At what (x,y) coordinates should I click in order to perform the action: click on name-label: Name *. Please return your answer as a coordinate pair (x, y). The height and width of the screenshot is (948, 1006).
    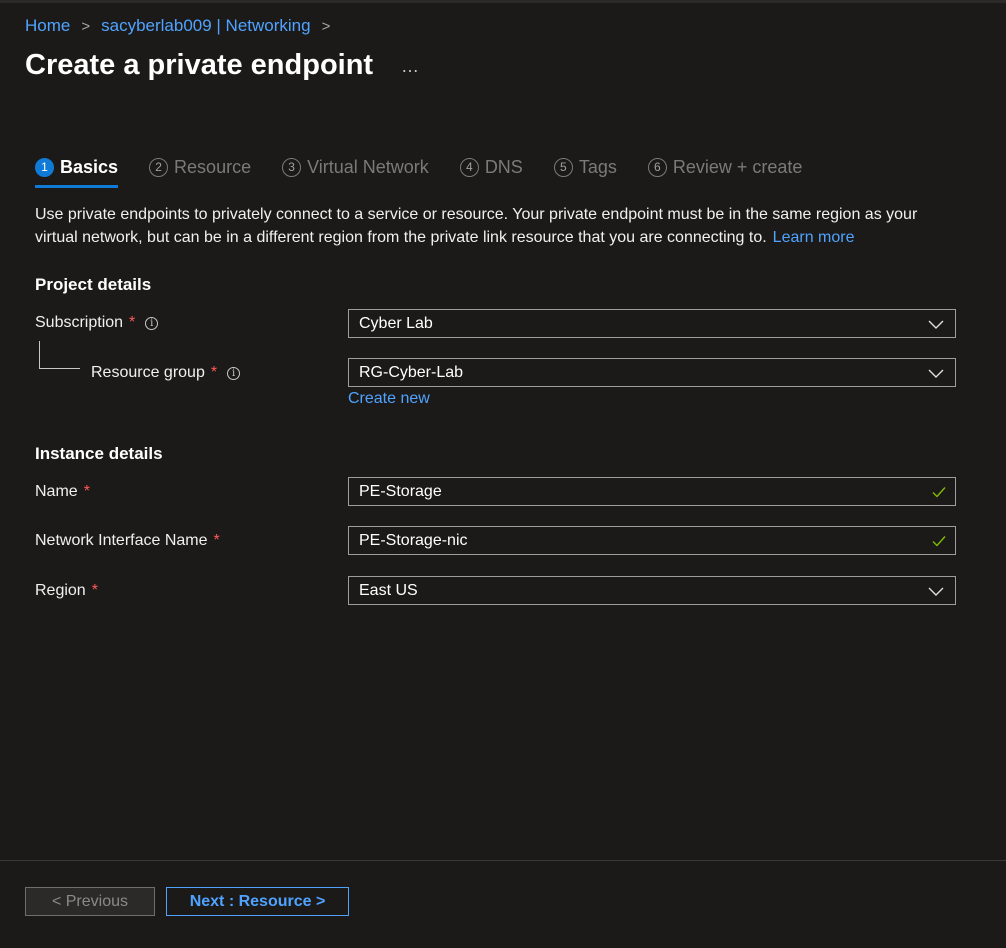
    Looking at the image, I should click on (62, 492).